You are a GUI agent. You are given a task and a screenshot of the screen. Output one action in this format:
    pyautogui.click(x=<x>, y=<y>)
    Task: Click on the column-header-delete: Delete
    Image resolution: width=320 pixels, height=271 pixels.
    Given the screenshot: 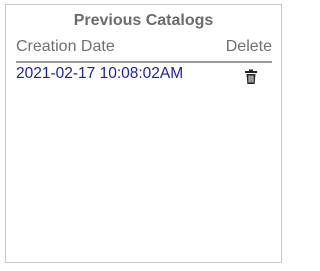 What is the action you would take?
    pyautogui.click(x=248, y=46)
    